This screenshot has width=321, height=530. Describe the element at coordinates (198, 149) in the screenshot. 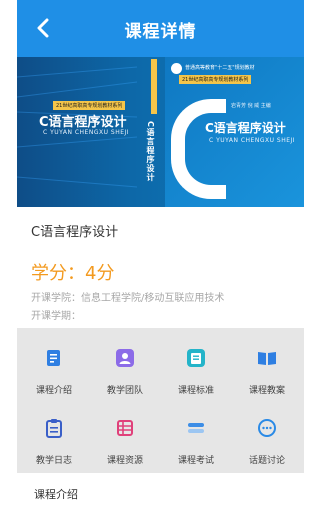

I see `cover-c-letter` at that location.